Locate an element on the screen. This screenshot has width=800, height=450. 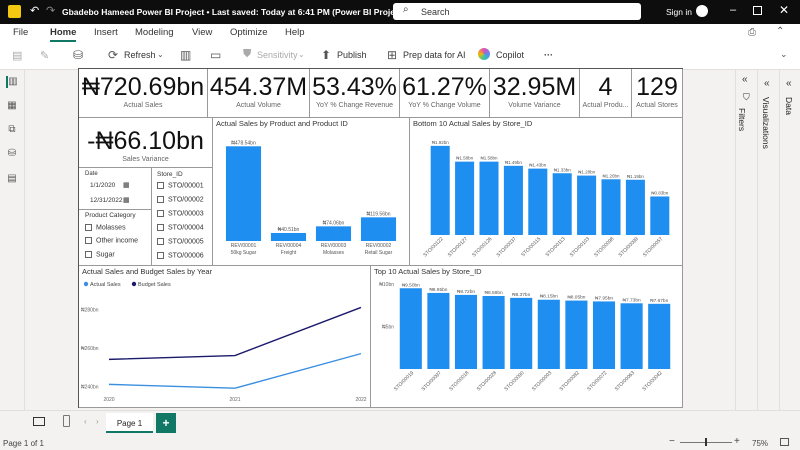
text-box-icon: ▭ is located at coordinates (215, 55).